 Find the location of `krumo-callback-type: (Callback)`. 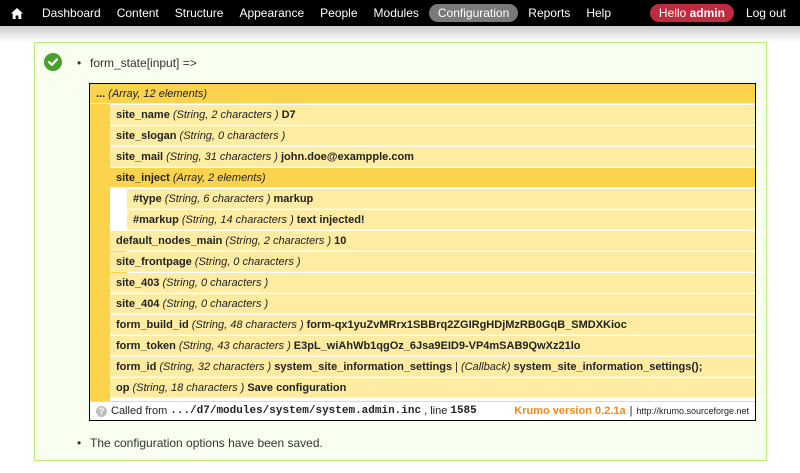

krumo-callback-type: (Callback) is located at coordinates (485, 366).